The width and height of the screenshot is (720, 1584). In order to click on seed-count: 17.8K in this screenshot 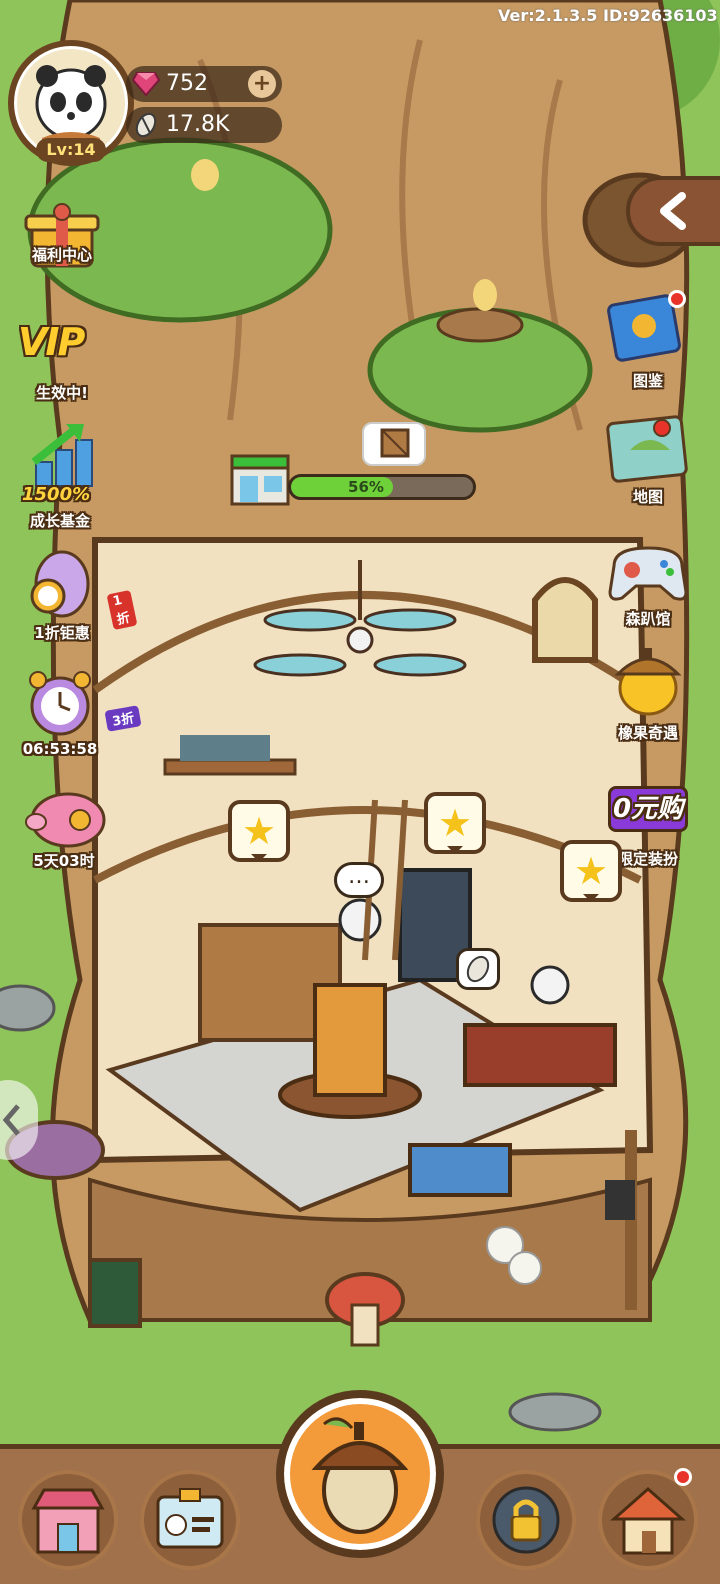, I will do `click(198, 124)`.